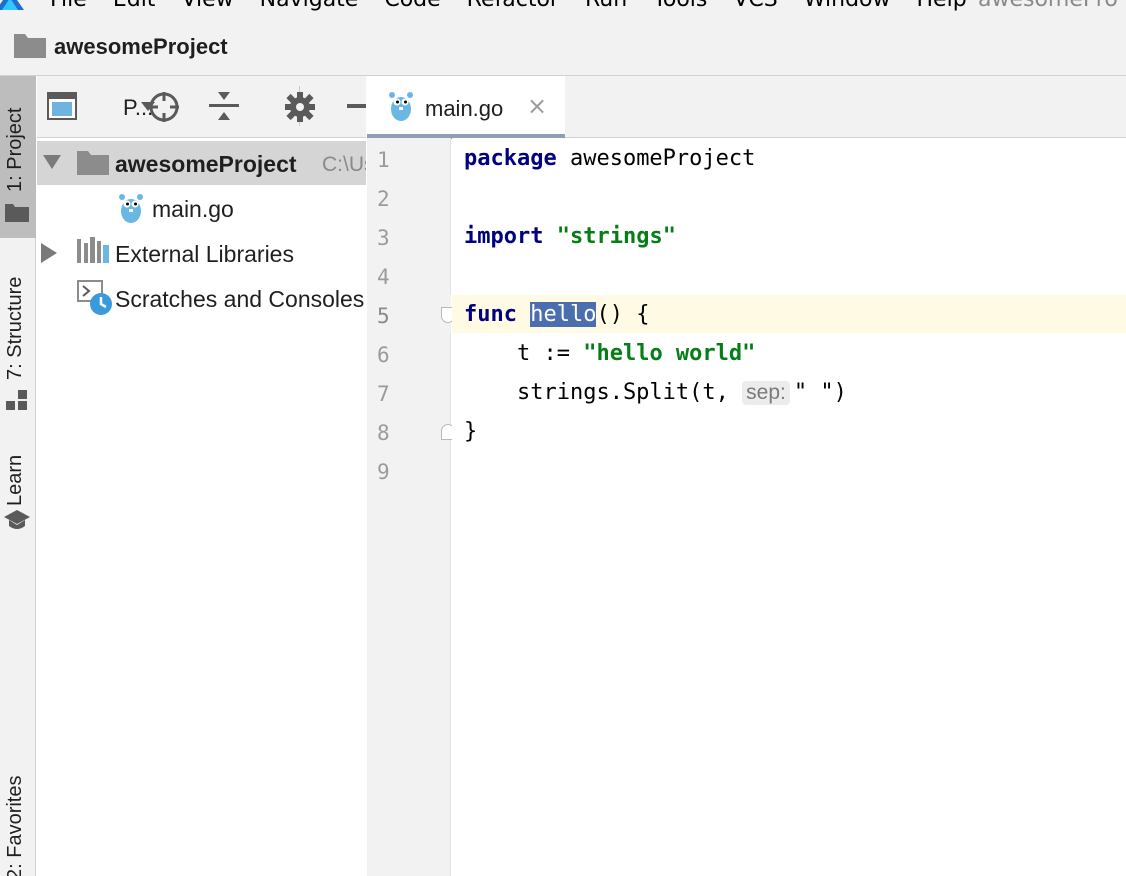  Describe the element at coordinates (383, 238) in the screenshot. I see `line-number: 3` at that location.